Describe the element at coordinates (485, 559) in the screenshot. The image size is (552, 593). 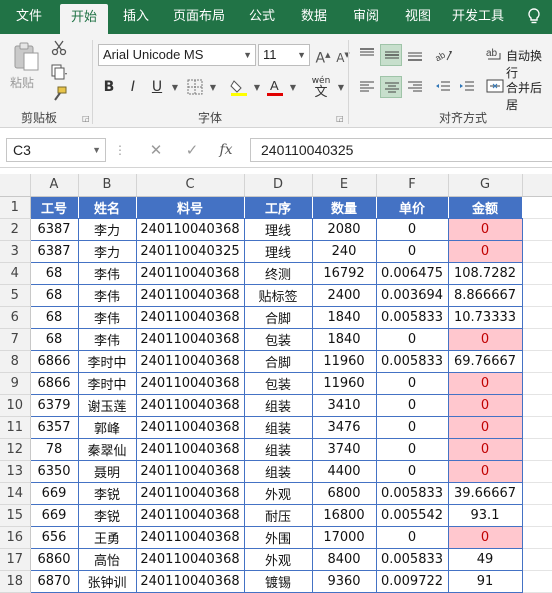
I see `cell: 49` at that location.